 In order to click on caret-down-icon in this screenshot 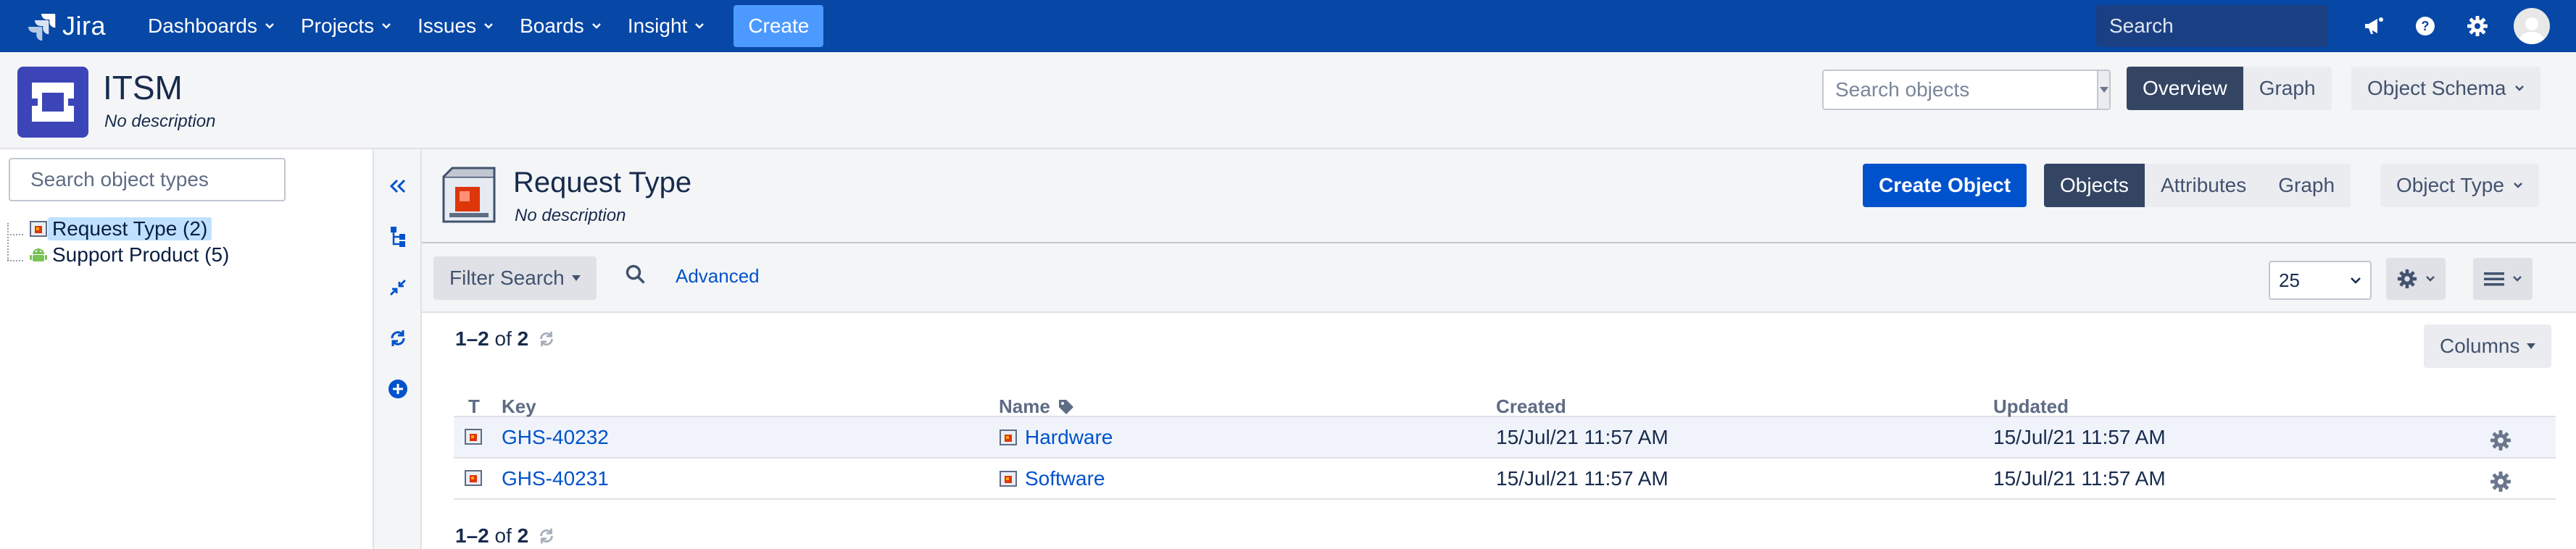, I will do `click(2531, 346)`.